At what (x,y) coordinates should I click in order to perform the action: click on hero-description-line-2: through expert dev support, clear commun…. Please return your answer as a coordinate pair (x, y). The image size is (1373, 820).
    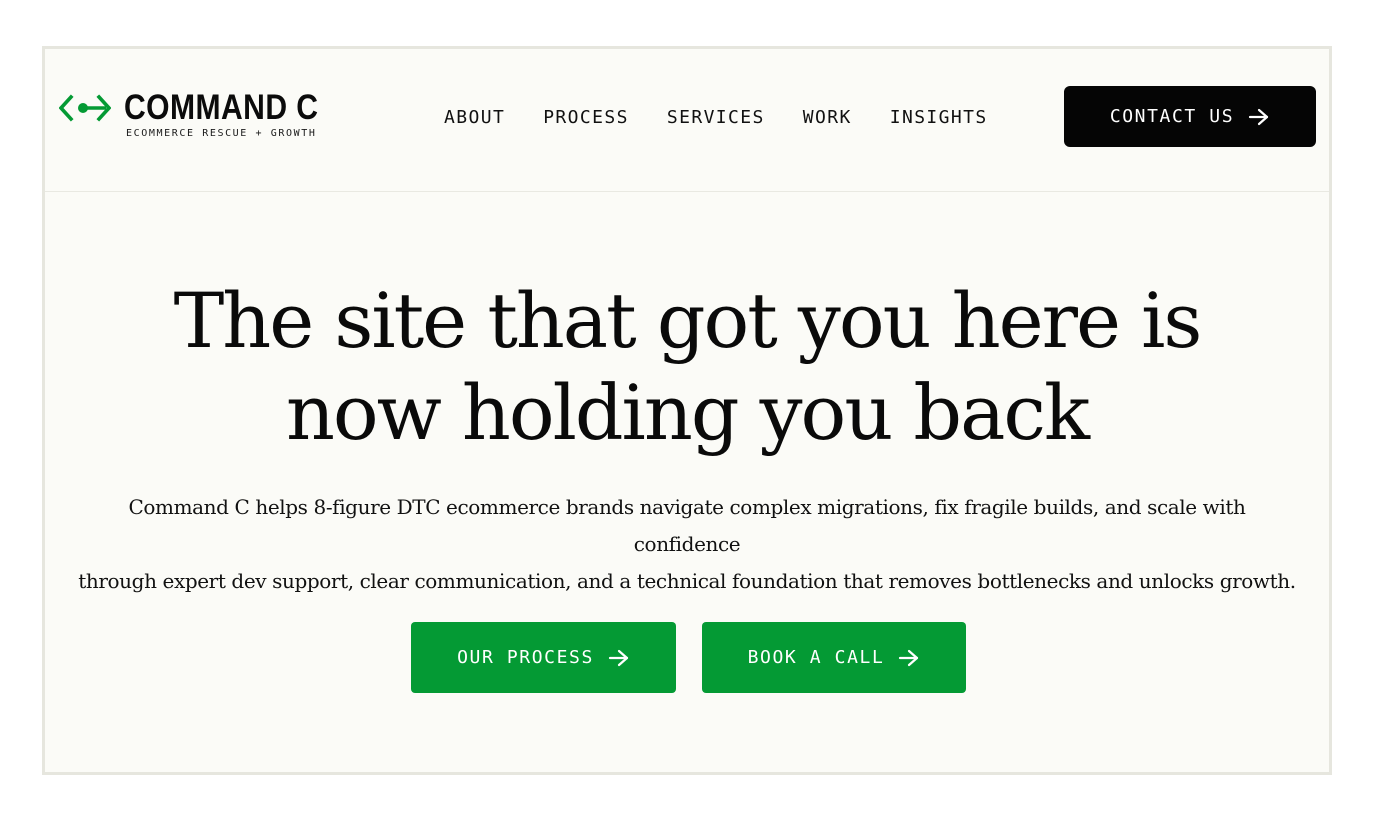
    Looking at the image, I should click on (687, 581).